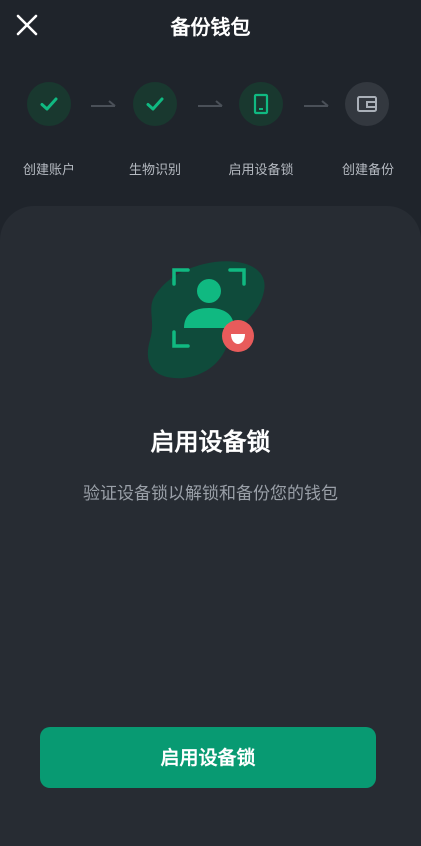 The width and height of the screenshot is (421, 846). I want to click on page-title: 备份钱包, so click(210, 27).